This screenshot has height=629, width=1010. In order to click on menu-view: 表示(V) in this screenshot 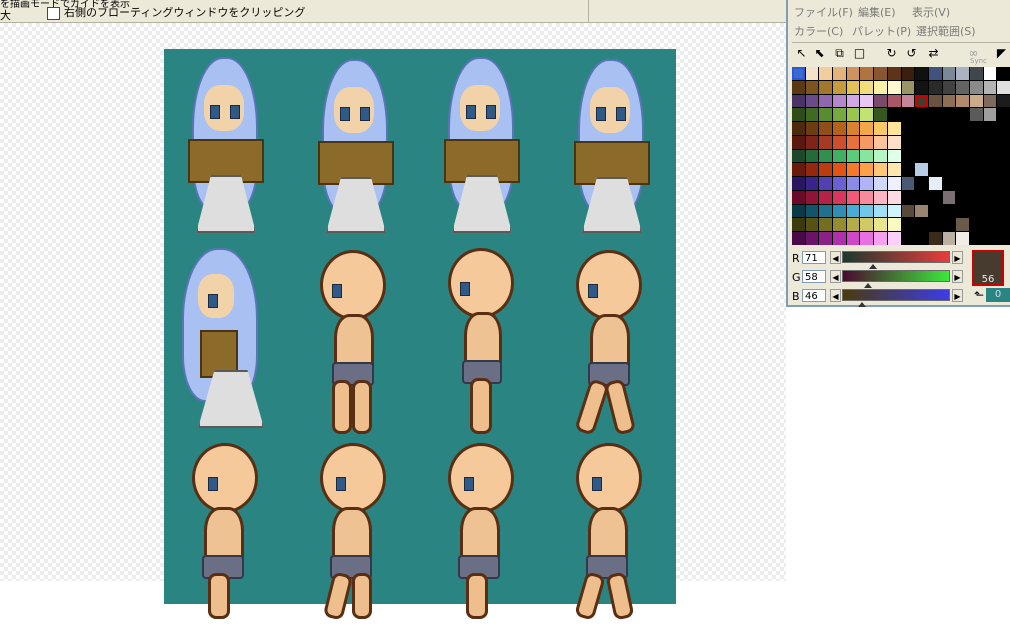, I will do `click(931, 12)`.